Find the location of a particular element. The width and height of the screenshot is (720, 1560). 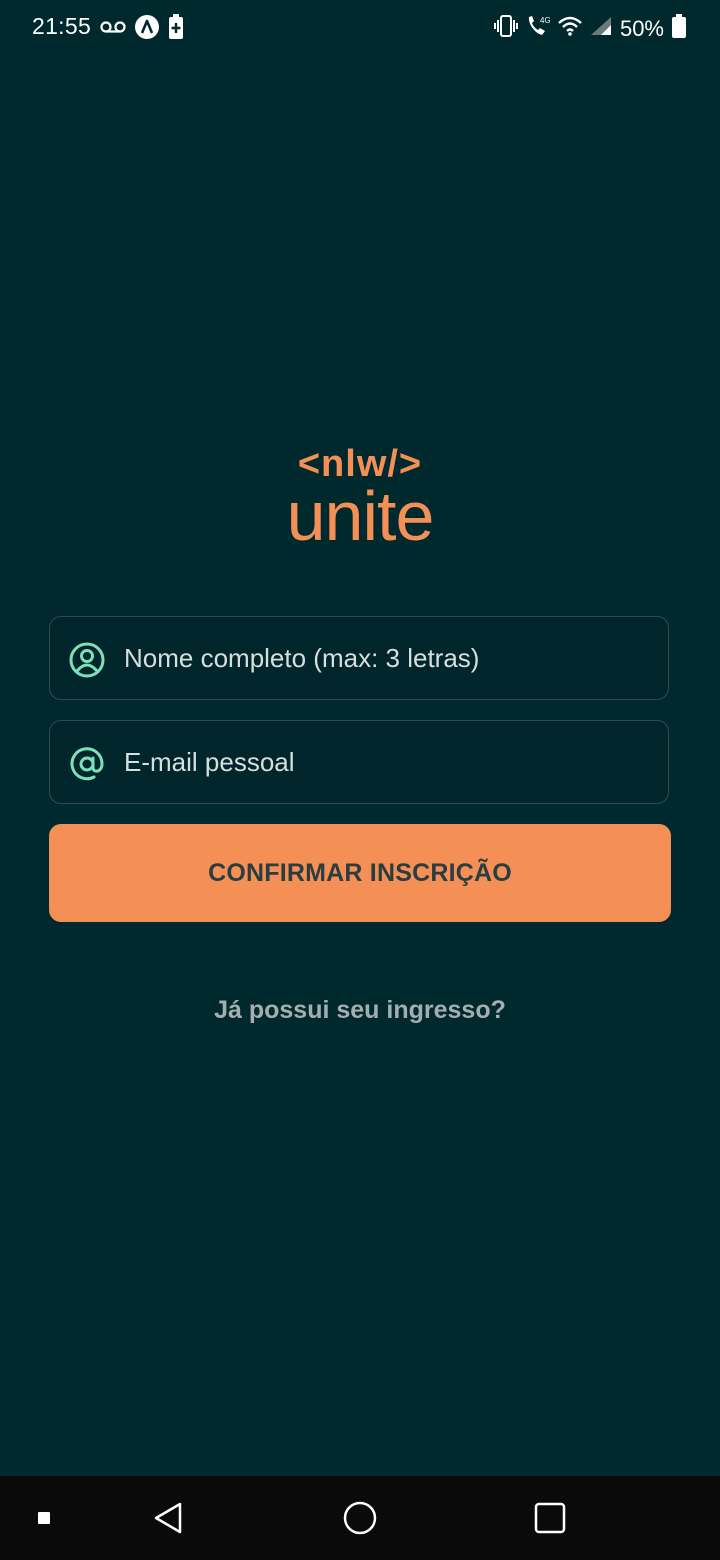

vibrate-icon is located at coordinates (505, 28).